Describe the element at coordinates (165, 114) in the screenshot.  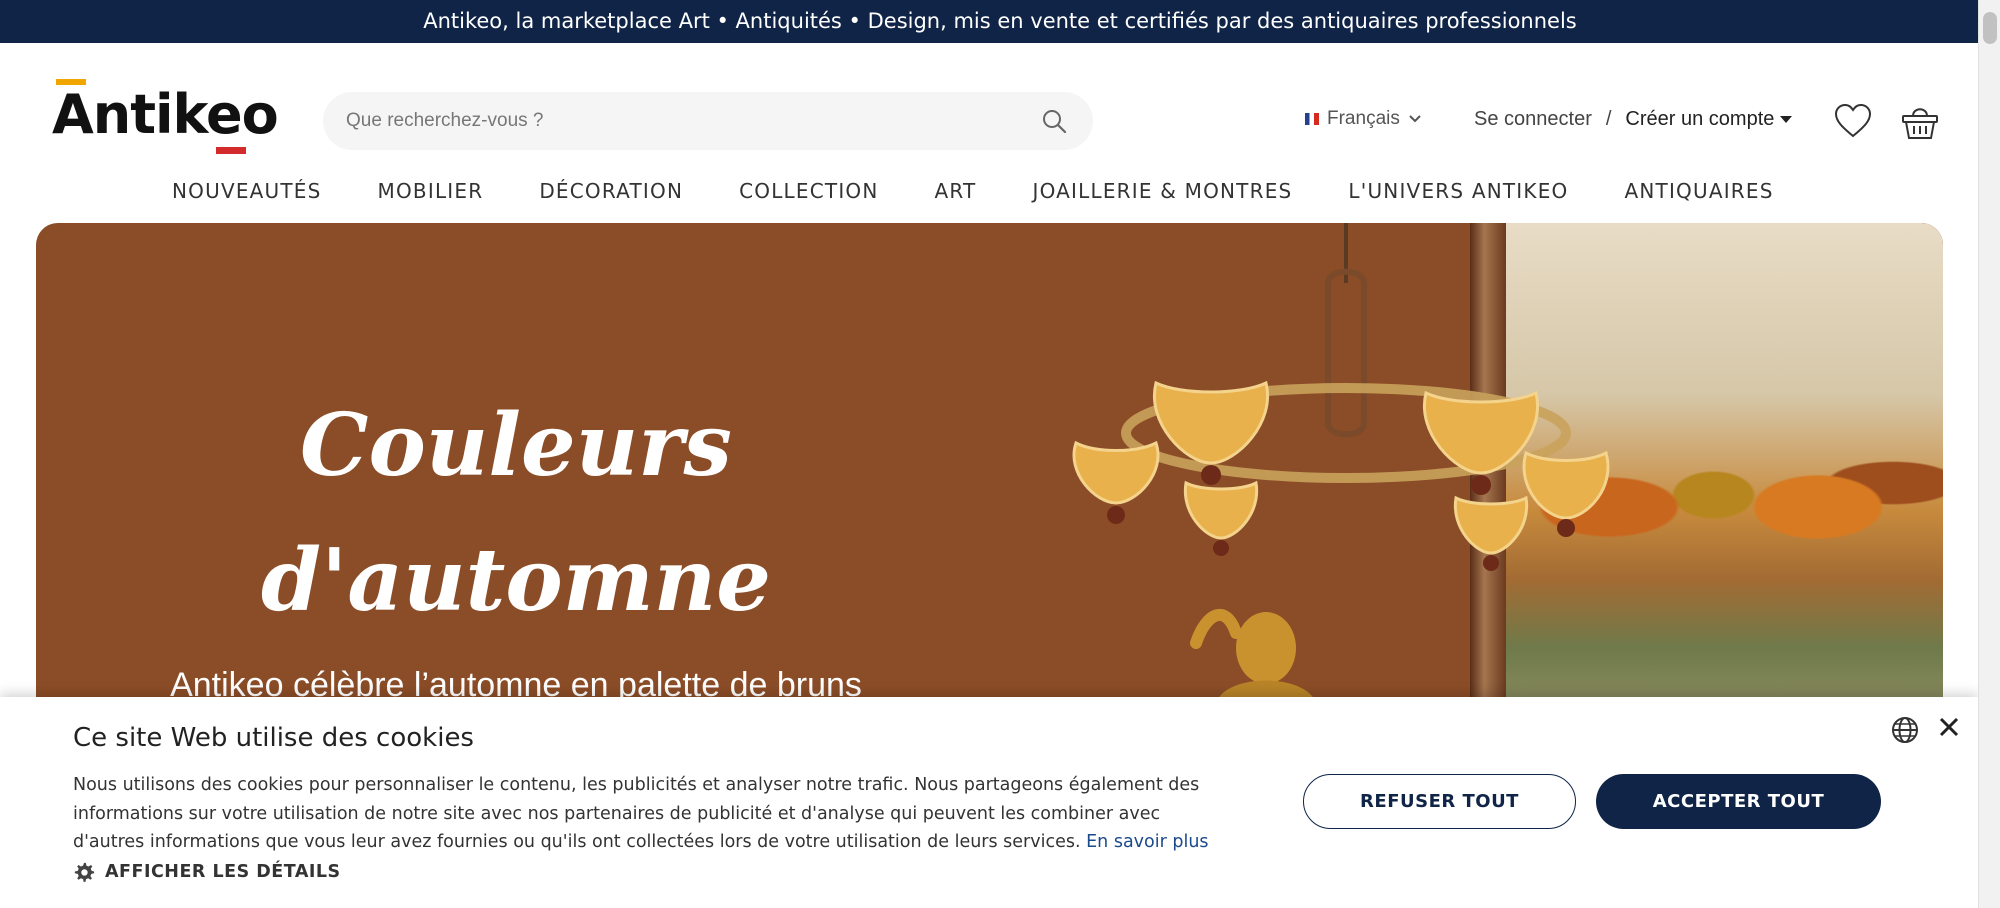
I see `logo-text: Antikeo` at that location.